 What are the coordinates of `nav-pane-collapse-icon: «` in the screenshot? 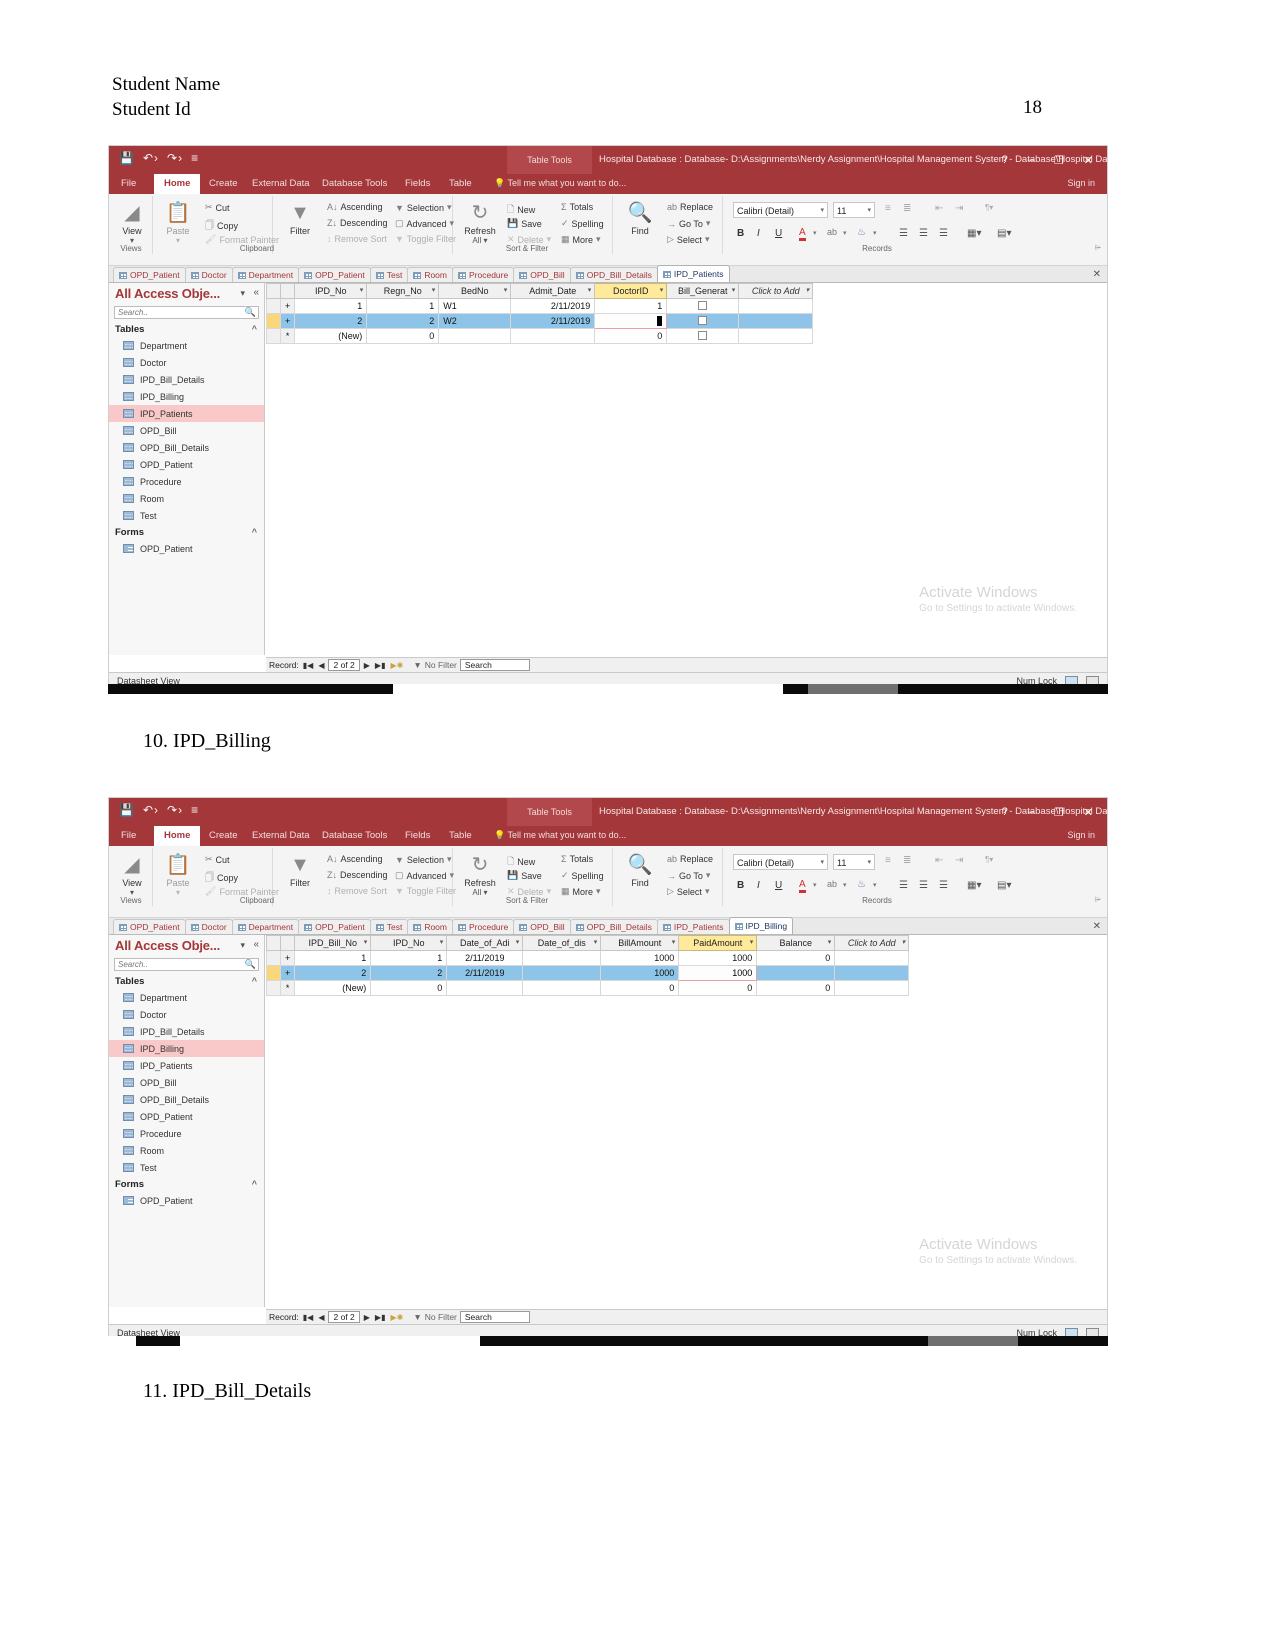 It's located at (256, 292).